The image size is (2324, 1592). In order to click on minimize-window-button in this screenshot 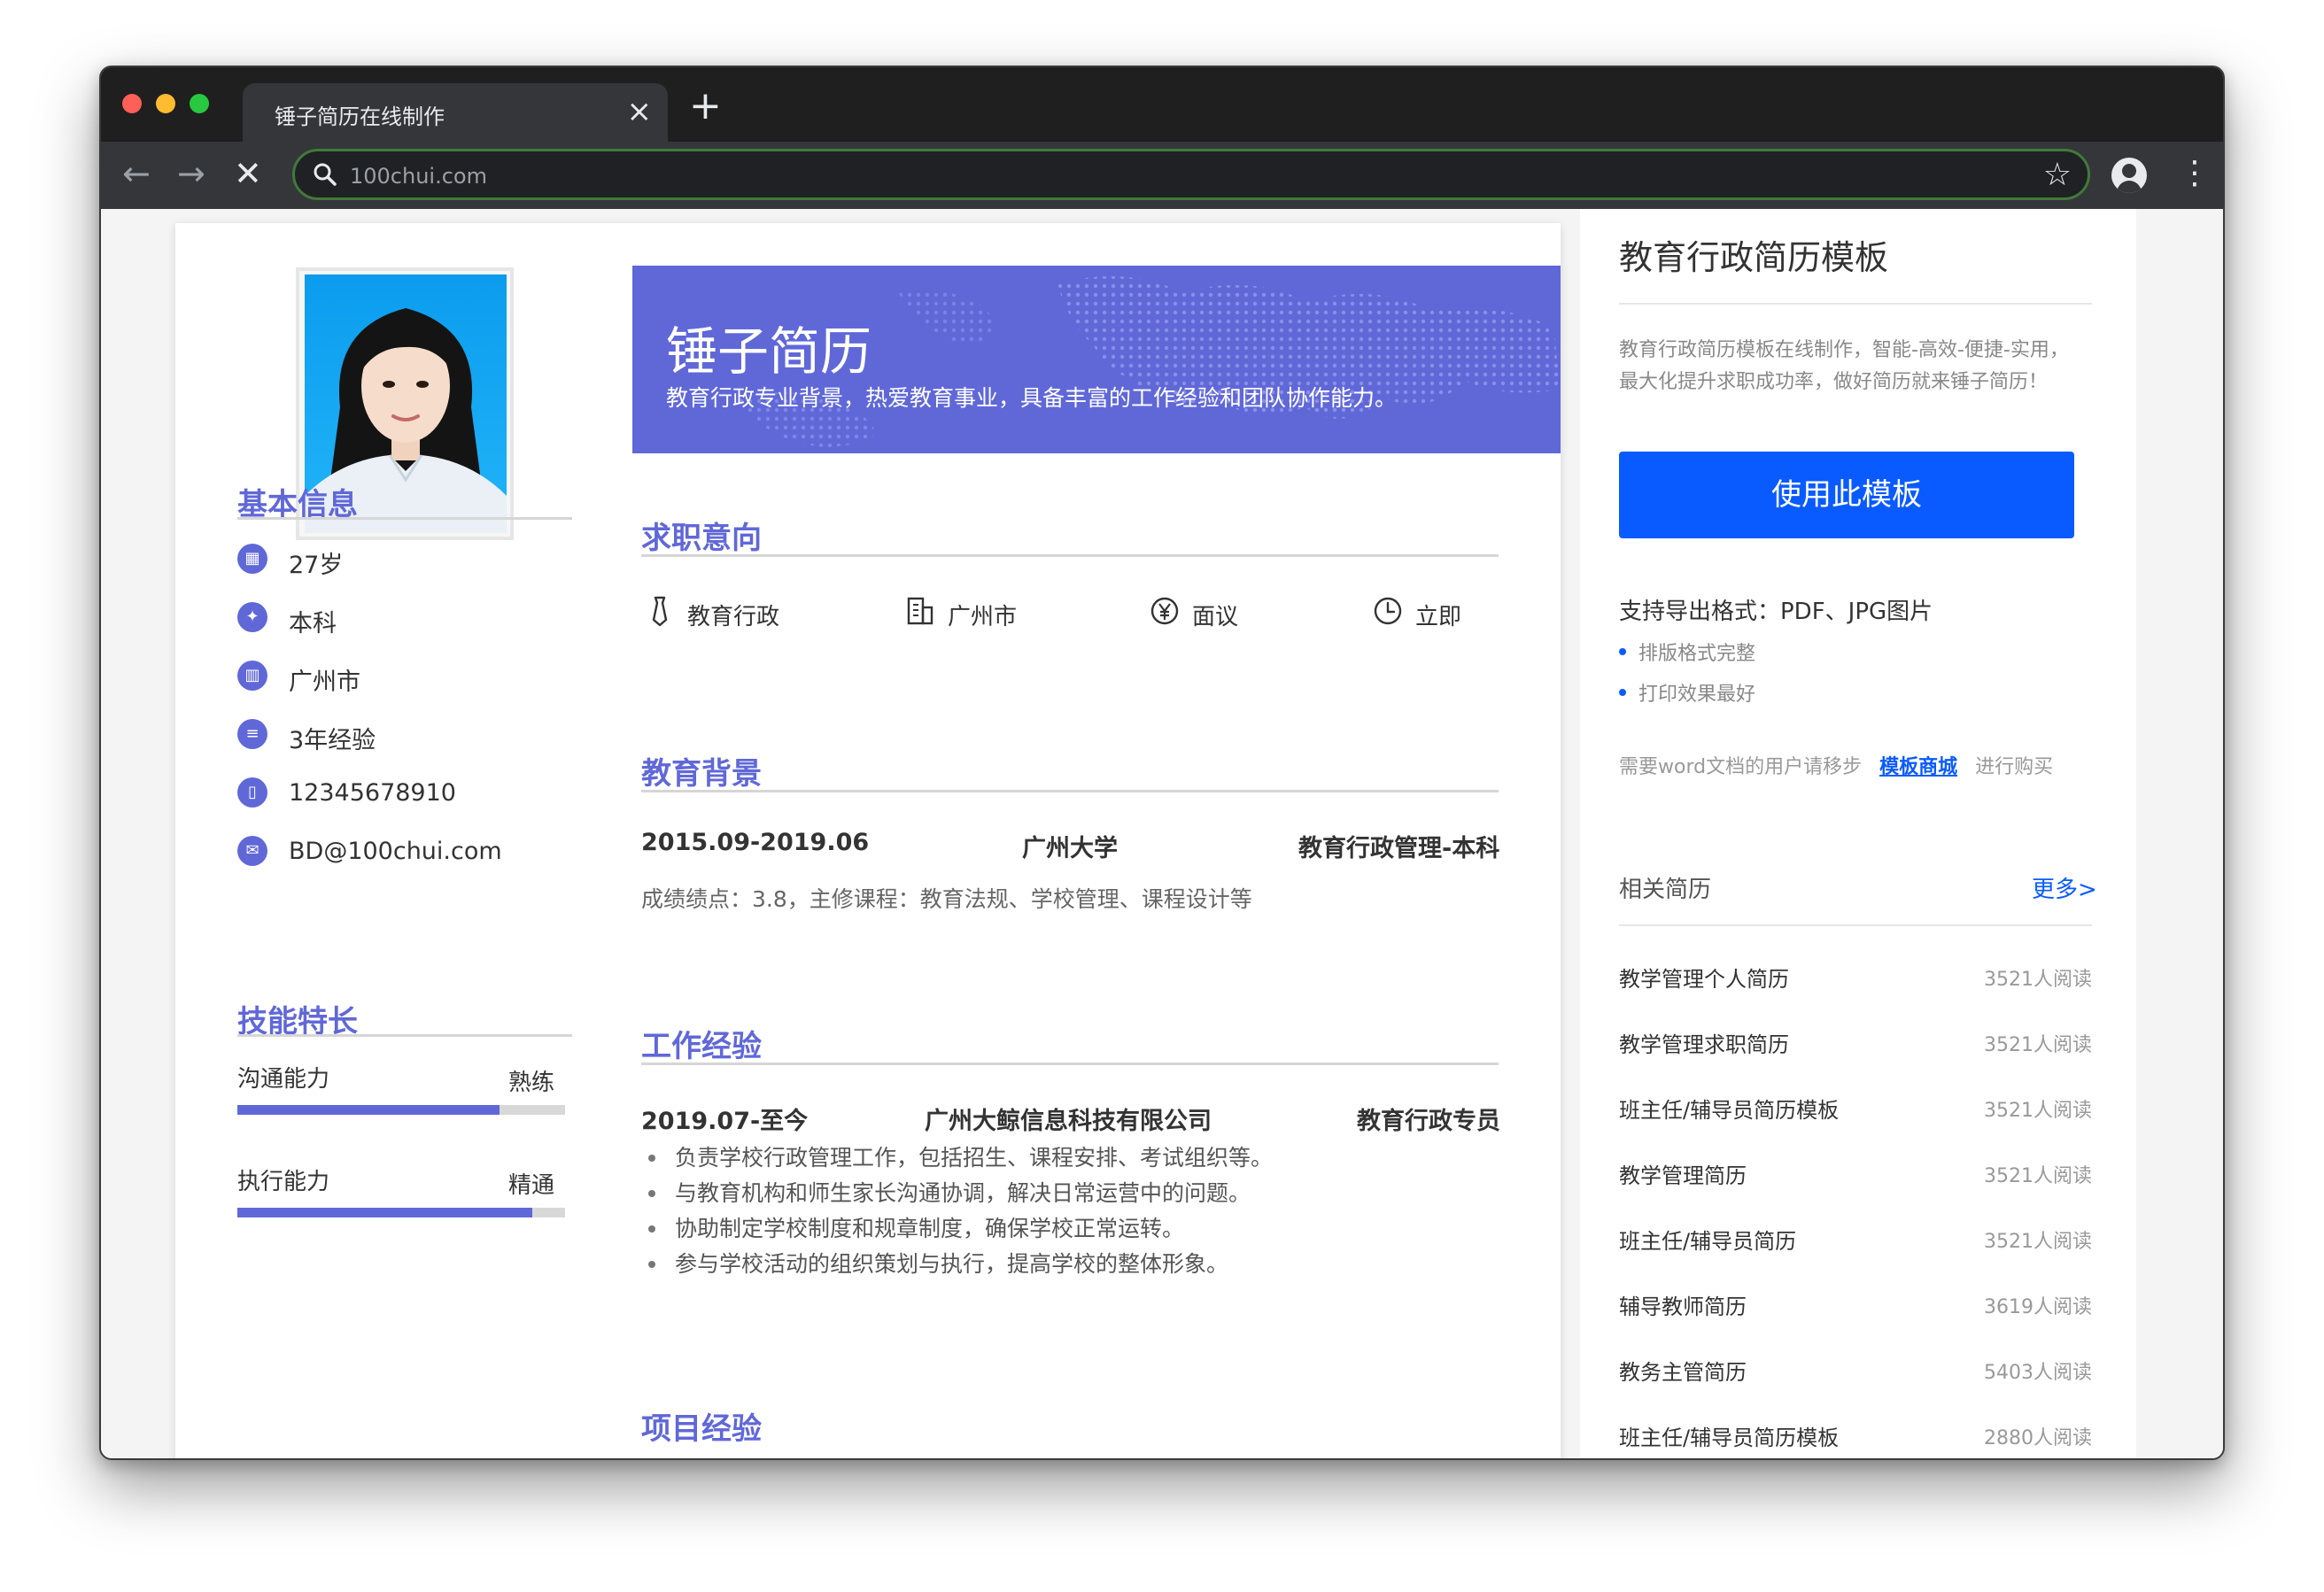, I will do `click(165, 103)`.